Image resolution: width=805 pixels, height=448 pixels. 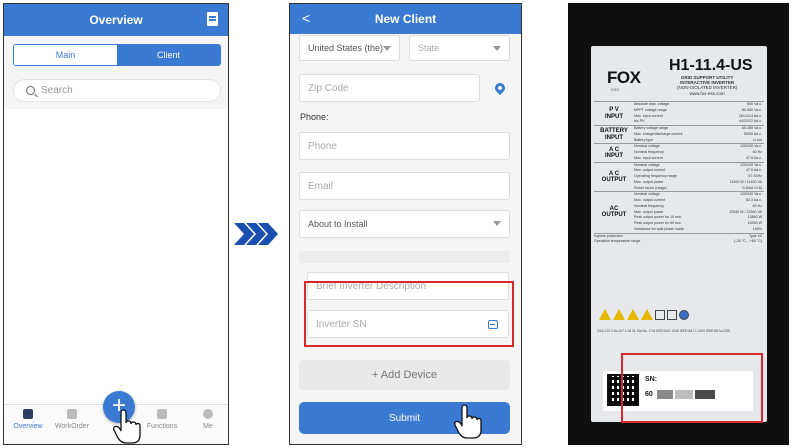 What do you see at coordinates (699, 189) in the screenshot?
I see `spec-line: Power factor (range) ~0.8ind.+0.8)` at bounding box center [699, 189].